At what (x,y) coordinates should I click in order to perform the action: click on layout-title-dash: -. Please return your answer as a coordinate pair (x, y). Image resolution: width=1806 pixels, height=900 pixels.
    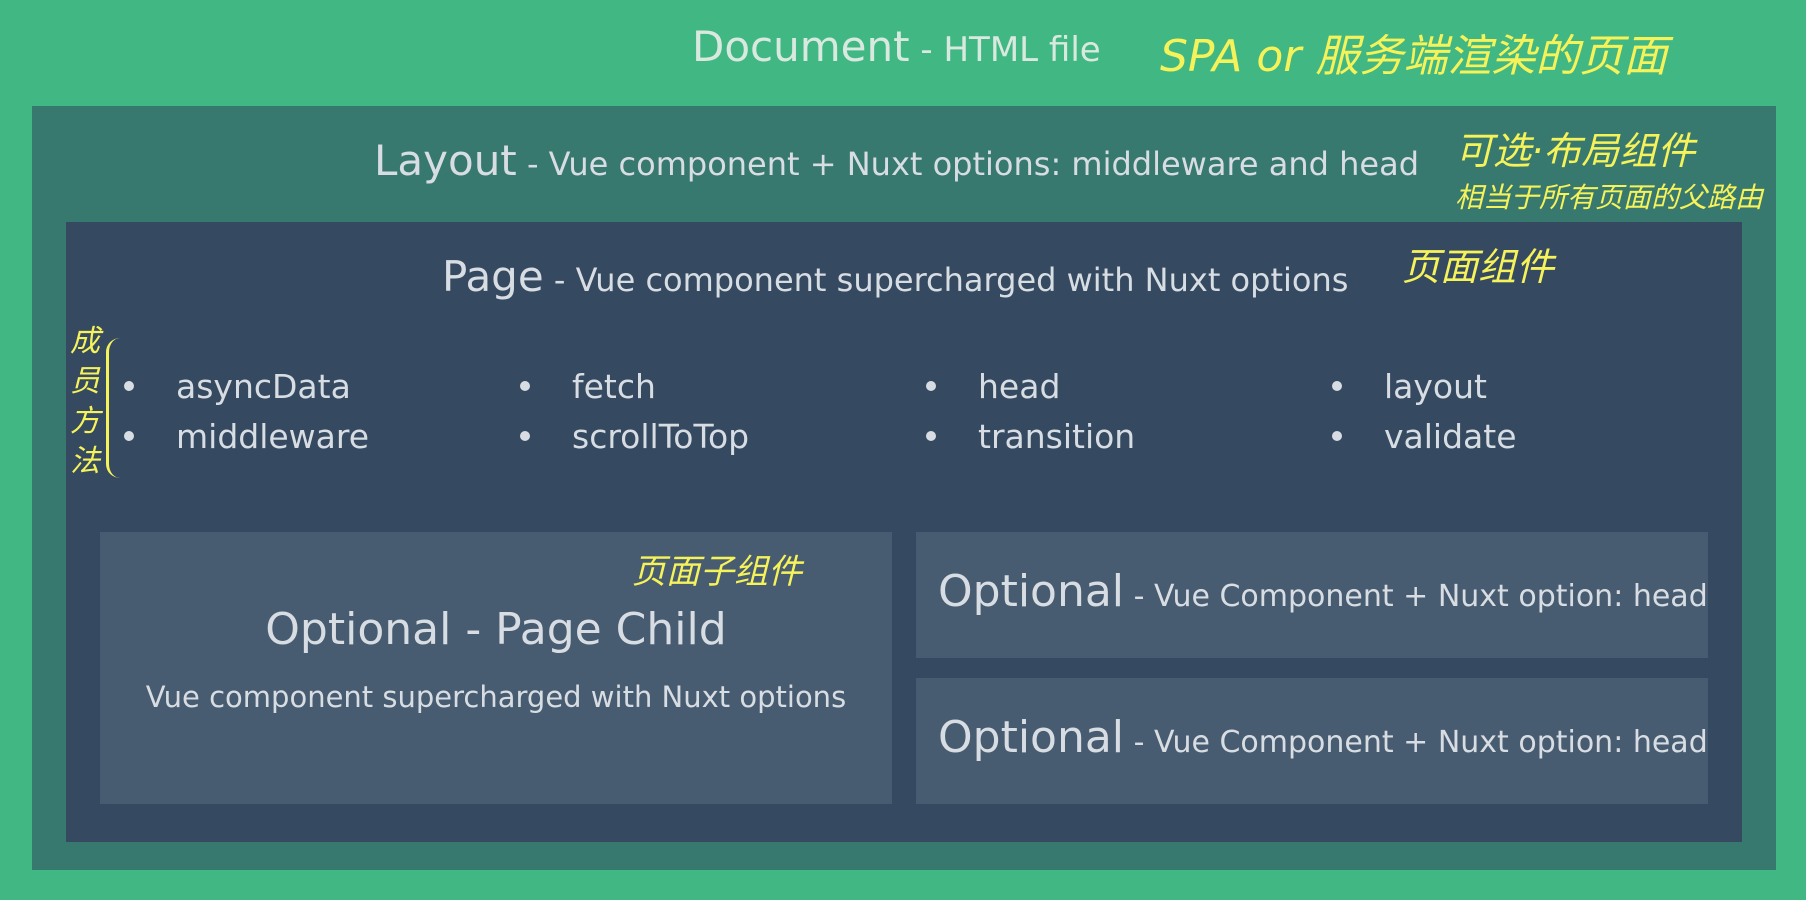
    Looking at the image, I should click on (532, 164).